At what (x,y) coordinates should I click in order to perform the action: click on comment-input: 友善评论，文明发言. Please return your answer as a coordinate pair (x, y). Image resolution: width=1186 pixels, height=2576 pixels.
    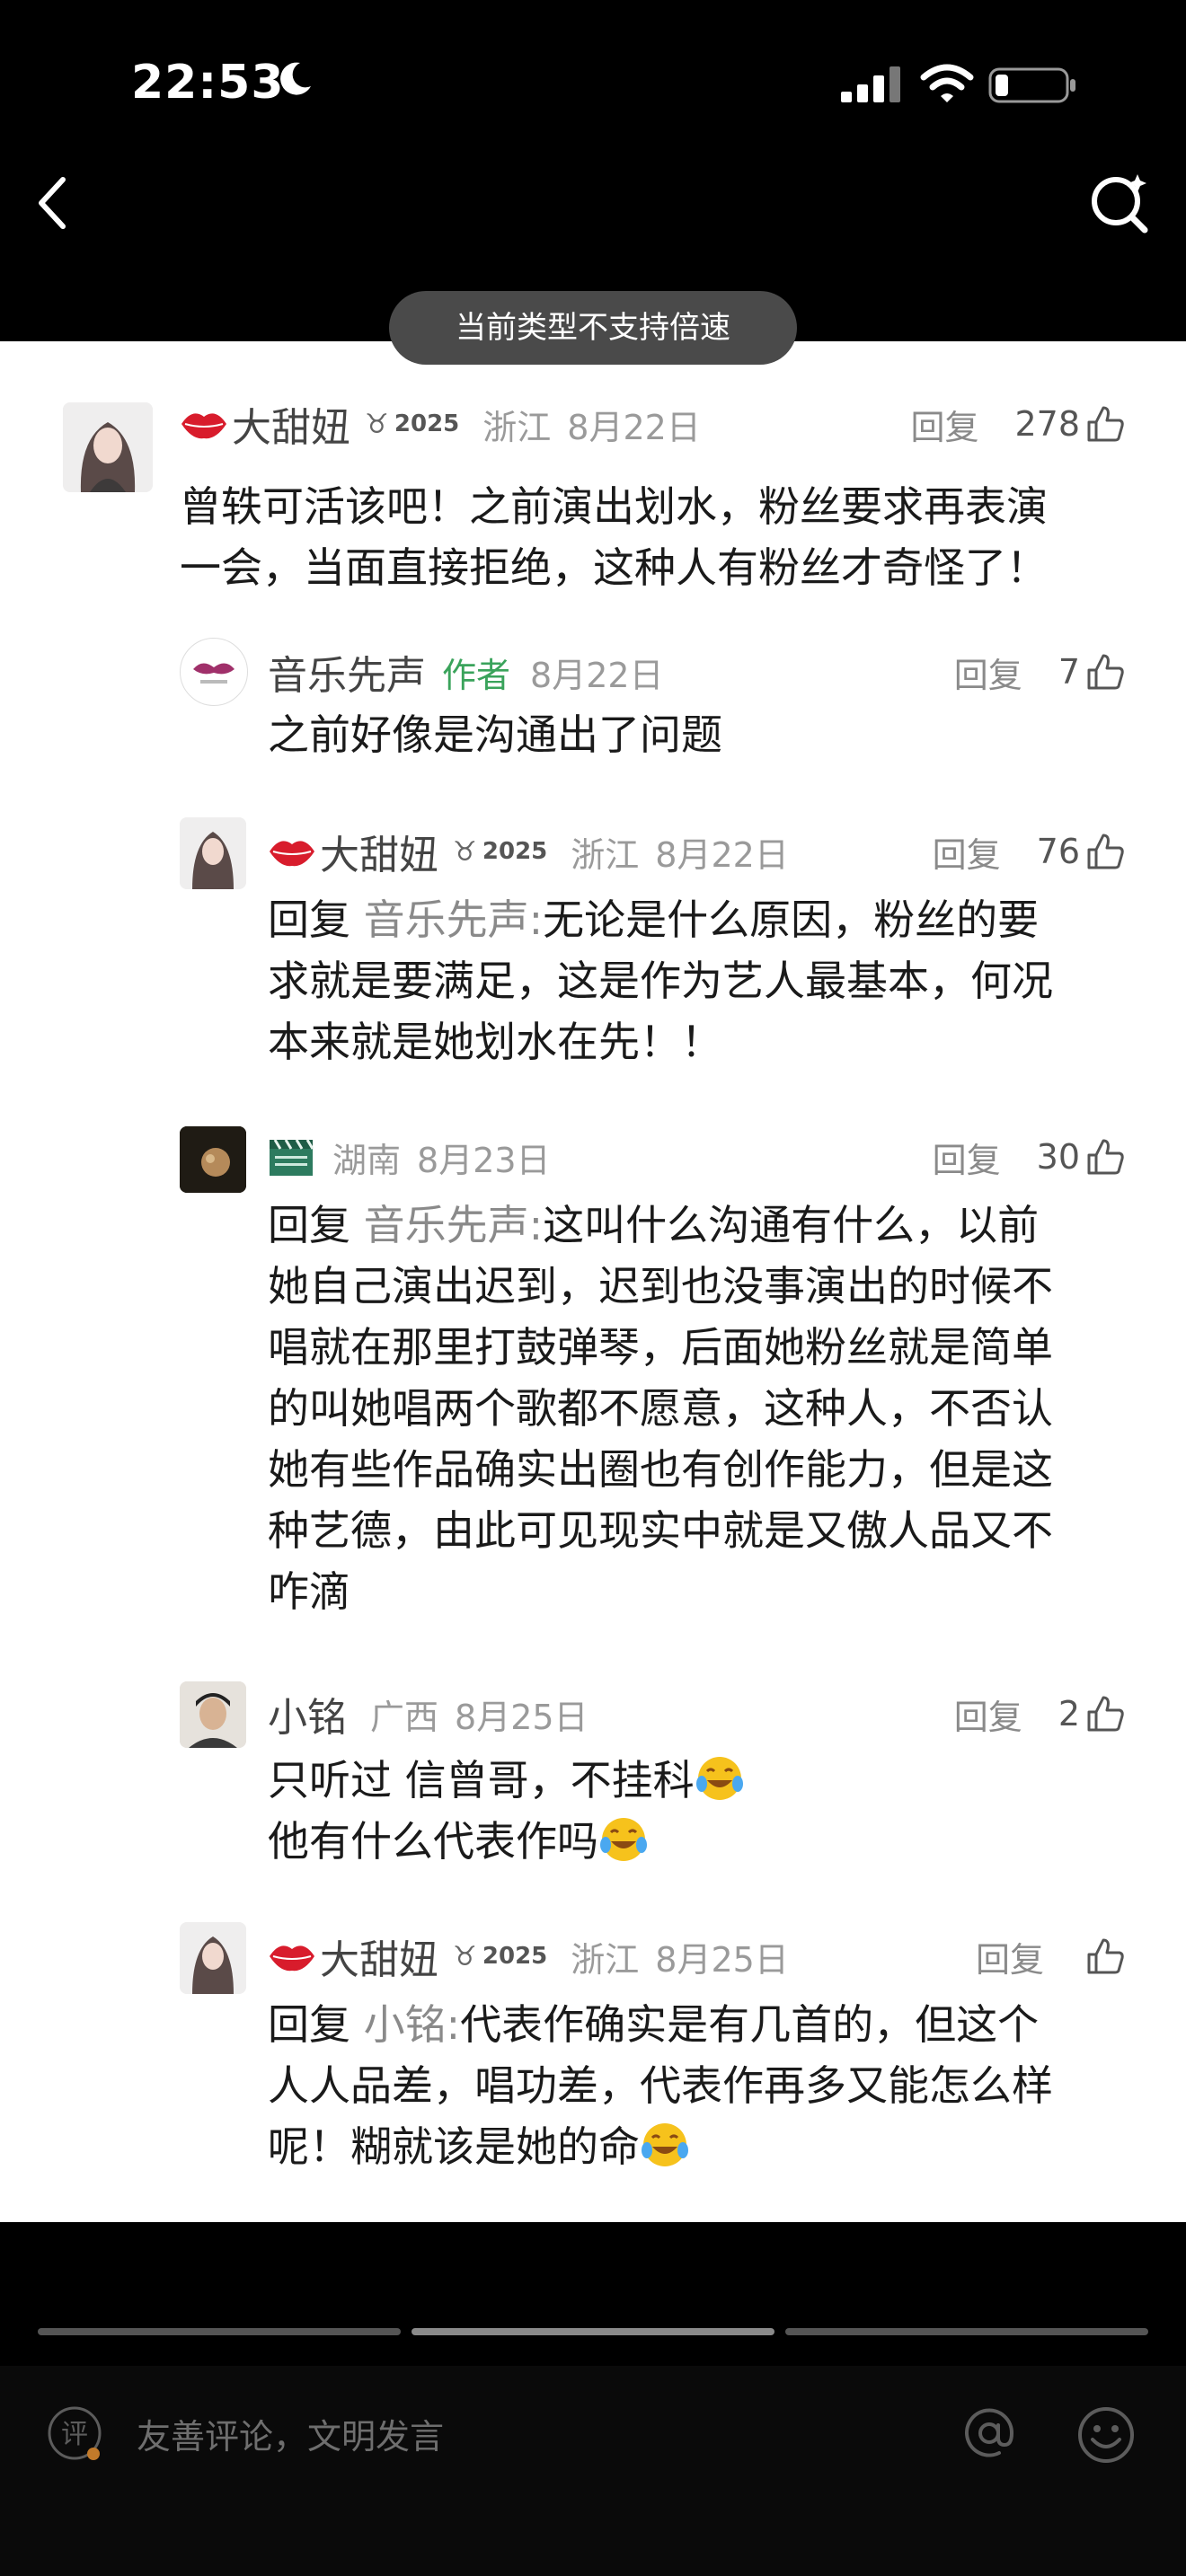
    Looking at the image, I should click on (290, 2433).